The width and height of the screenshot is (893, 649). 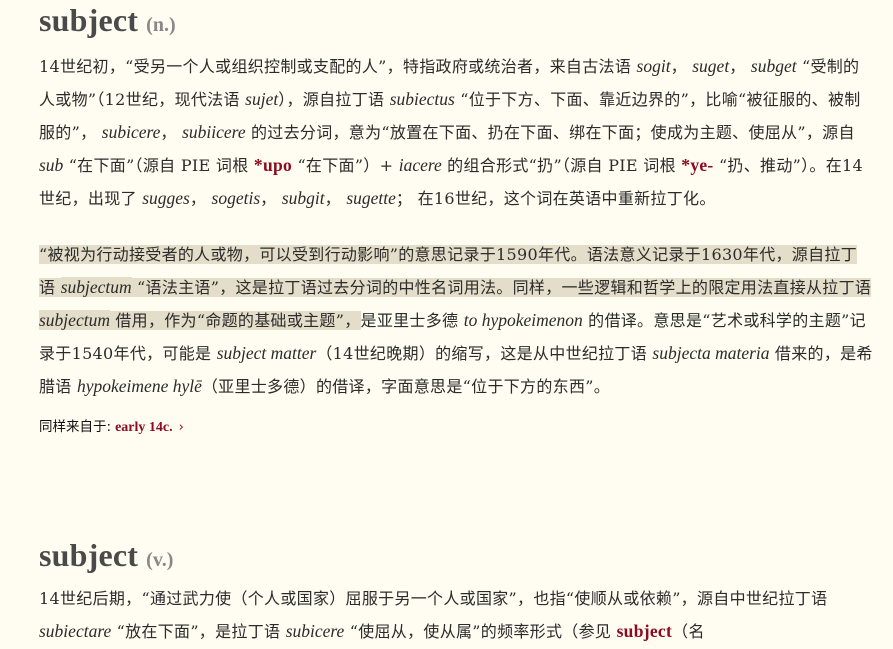 I want to click on latin-term: suget, so click(x=711, y=66).